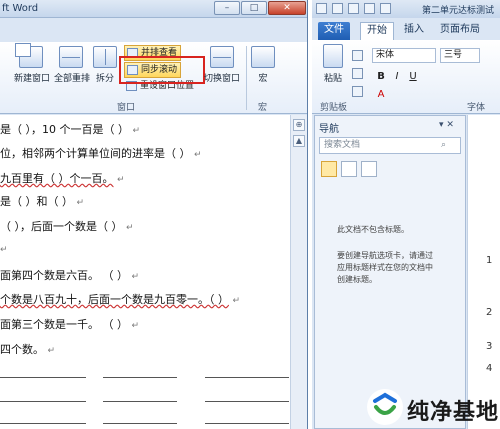 Image resolution: width=500 pixels, height=429 pixels. What do you see at coordinates (334, 108) in the screenshot?
I see `clipboard-group-label: 剪贴板` at bounding box center [334, 108].